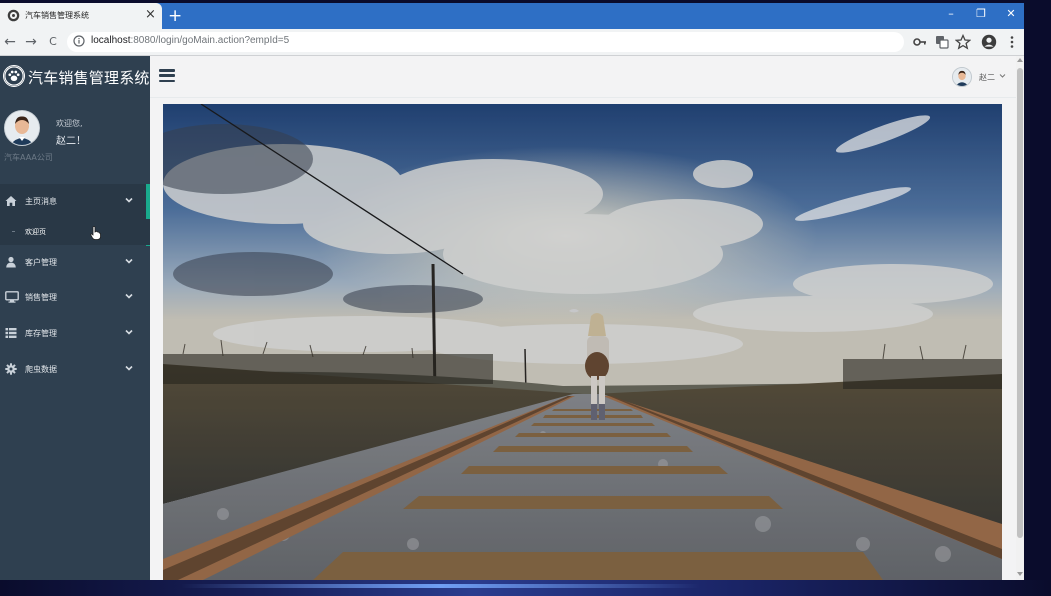  I want to click on welcome-text: 欢迎您,, so click(69, 123).